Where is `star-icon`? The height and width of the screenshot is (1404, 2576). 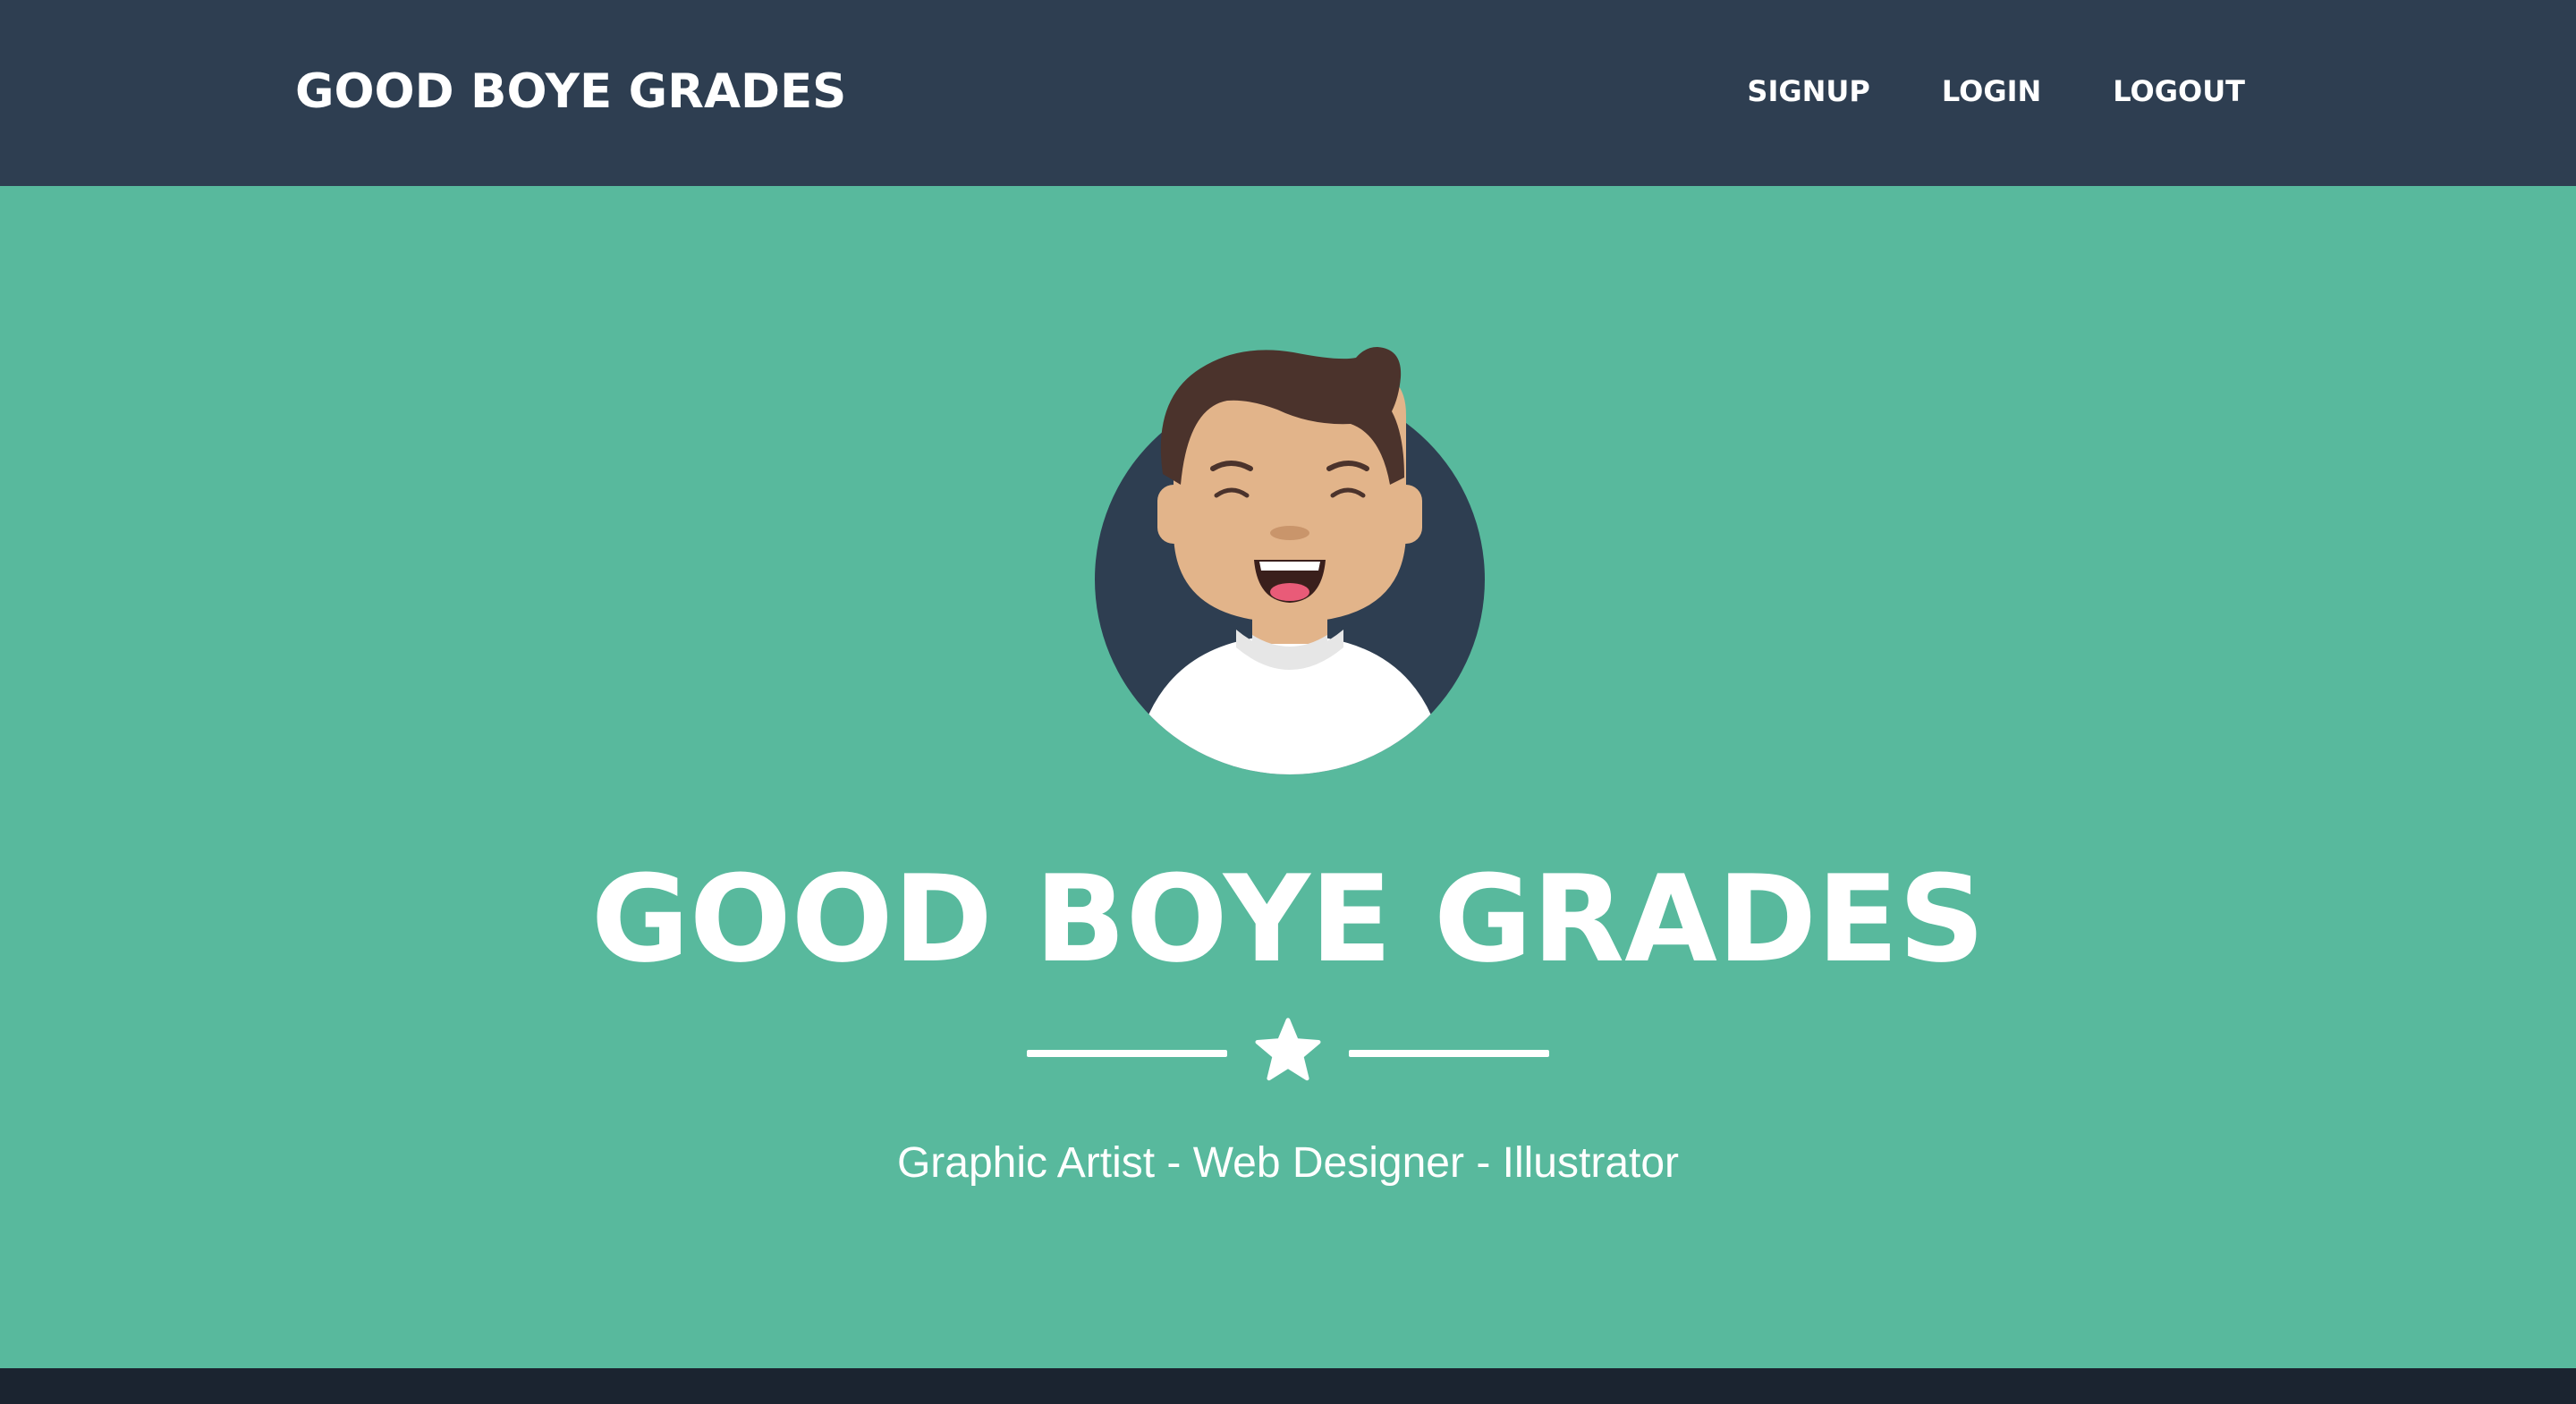 star-icon is located at coordinates (1288, 1050).